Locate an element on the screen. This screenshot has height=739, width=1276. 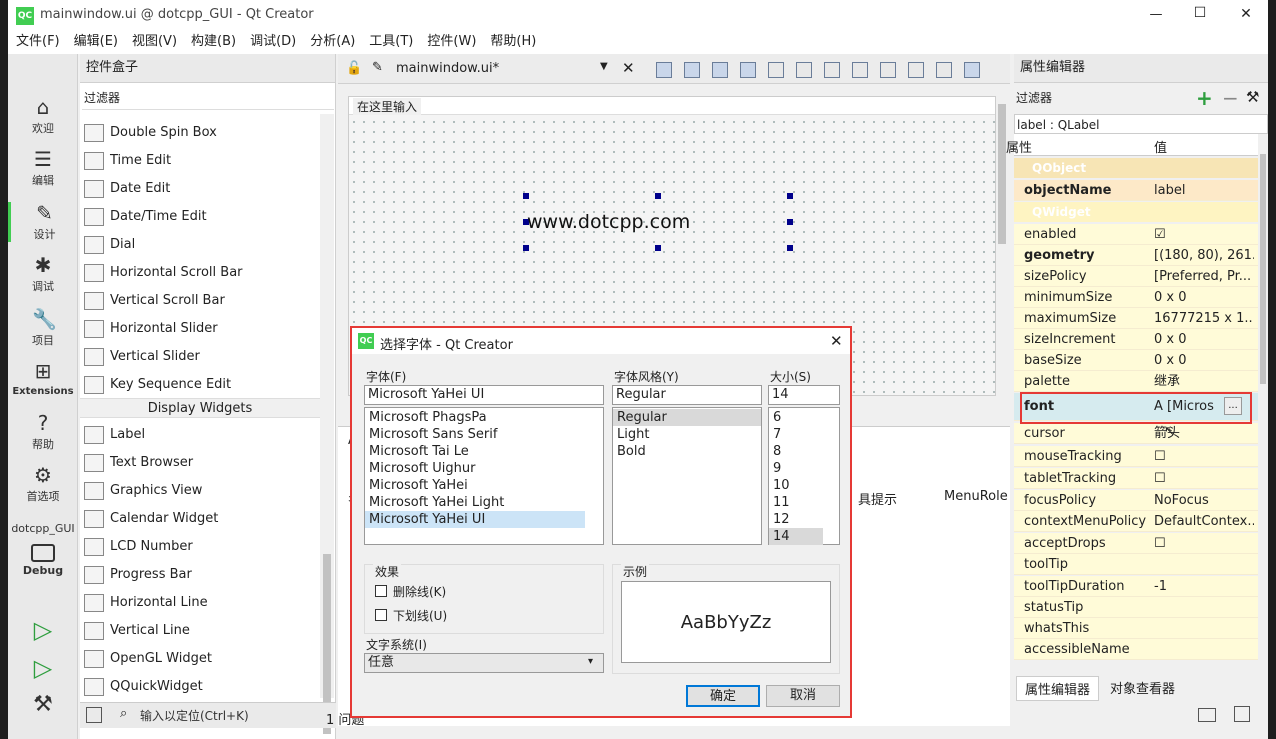
font-family-option: Microsoft YaHei Light is located at coordinates (475, 502).